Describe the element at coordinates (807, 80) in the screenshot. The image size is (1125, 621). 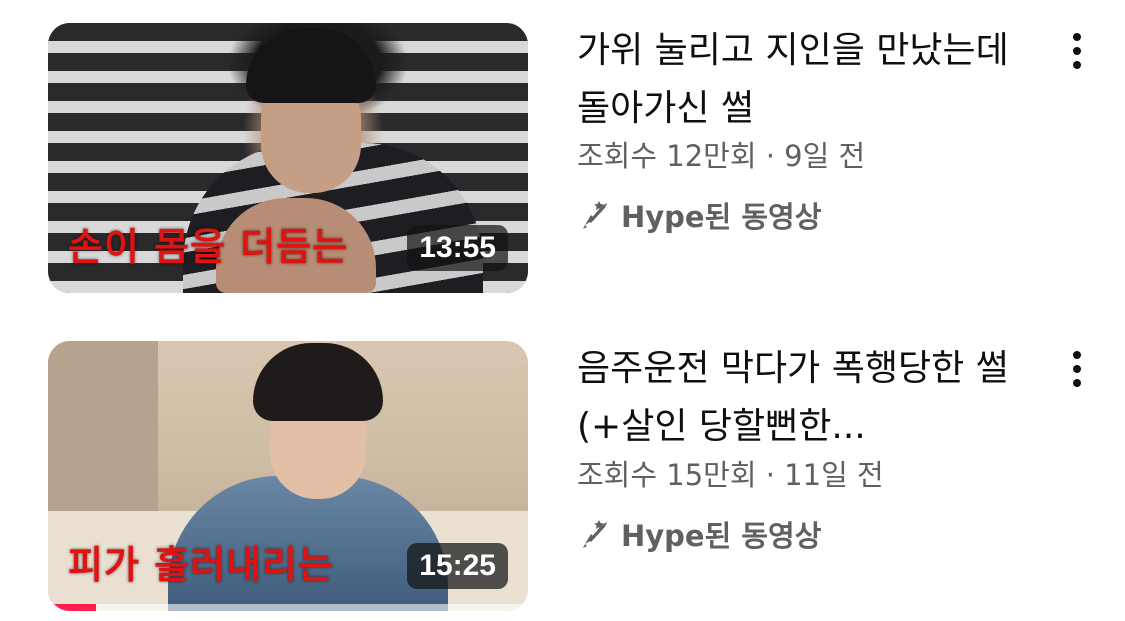
I see `video-title: 가위 눌리고 지인을 만났는데 돌아가신 썰` at that location.